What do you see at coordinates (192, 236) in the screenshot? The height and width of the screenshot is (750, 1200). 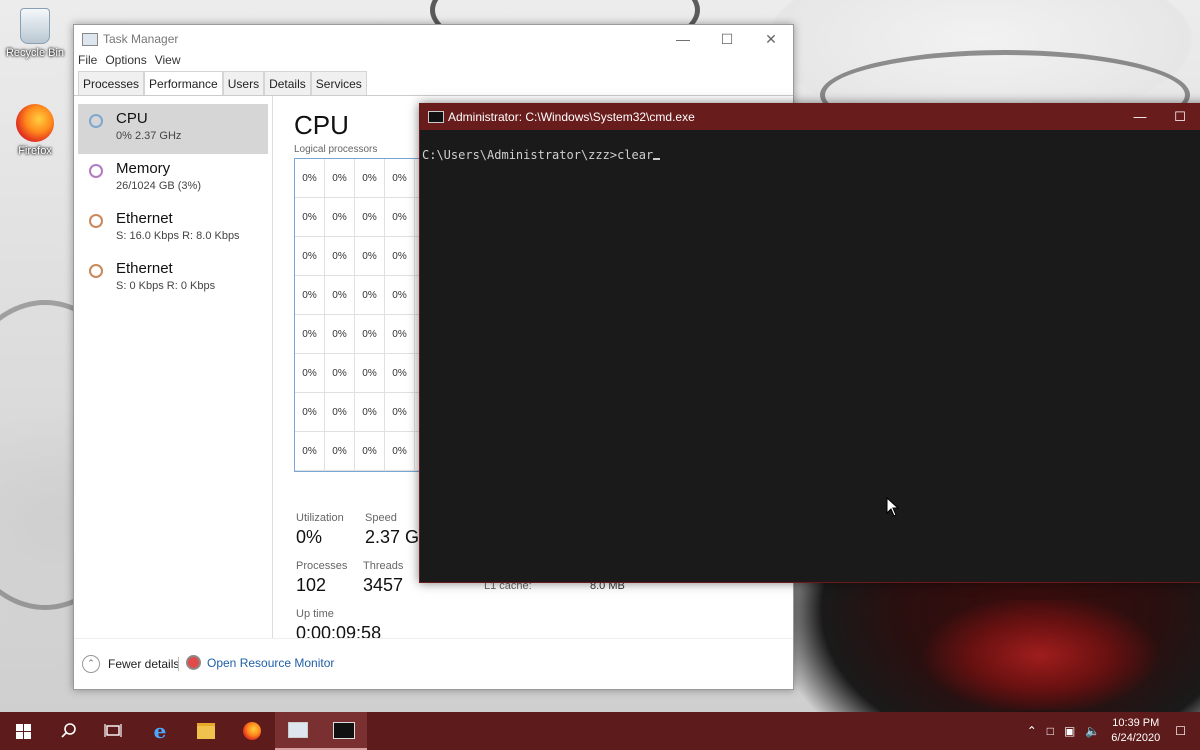 I see `sidebar-item-sub: S: 16.0 Kbps R: 8.0 Kbps` at bounding box center [192, 236].